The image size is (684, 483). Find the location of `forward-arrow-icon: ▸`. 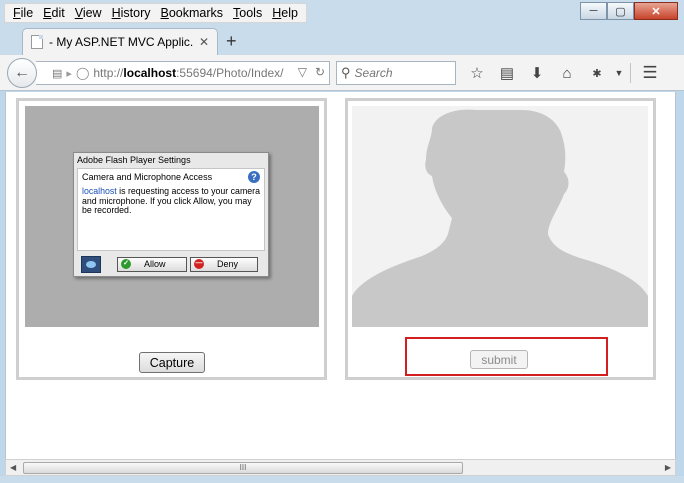

forward-arrow-icon: ▸ is located at coordinates (69, 73).